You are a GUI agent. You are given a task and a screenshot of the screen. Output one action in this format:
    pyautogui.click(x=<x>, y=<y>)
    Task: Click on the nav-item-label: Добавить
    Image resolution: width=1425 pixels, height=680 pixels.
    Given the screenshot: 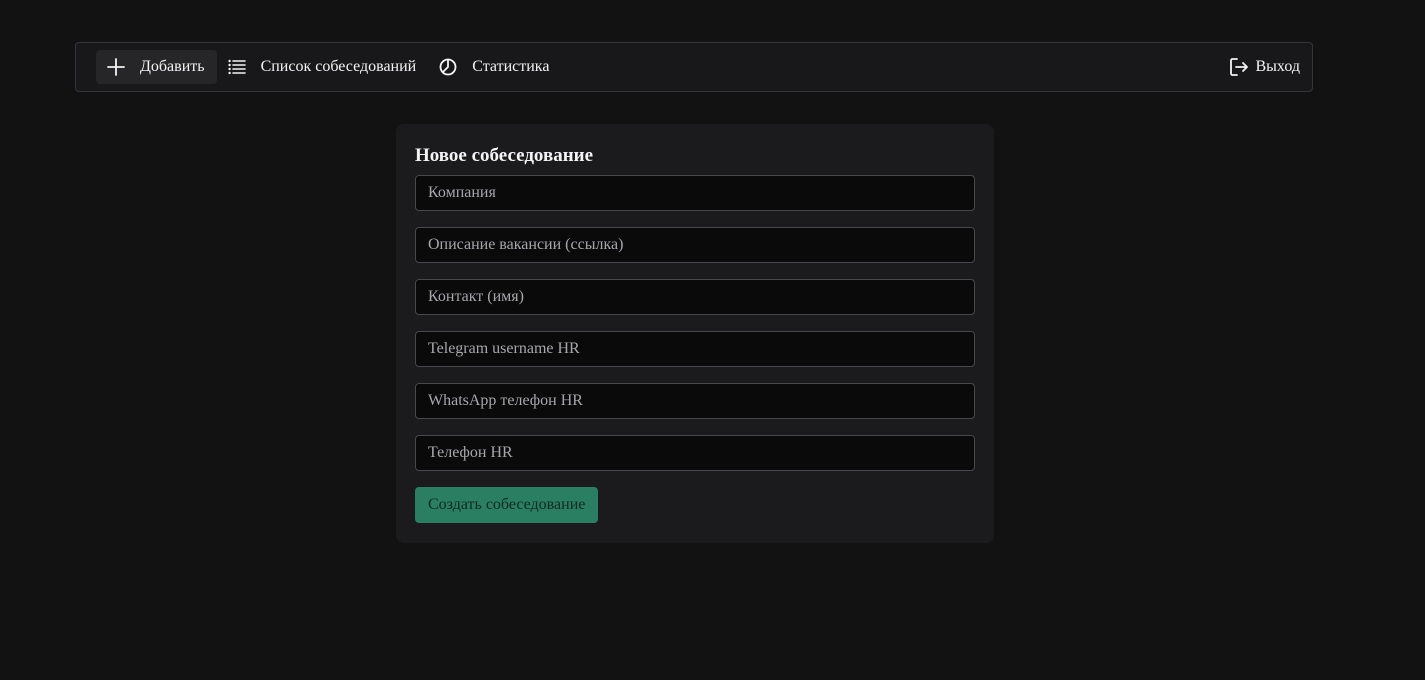 What is the action you would take?
    pyautogui.click(x=172, y=66)
    